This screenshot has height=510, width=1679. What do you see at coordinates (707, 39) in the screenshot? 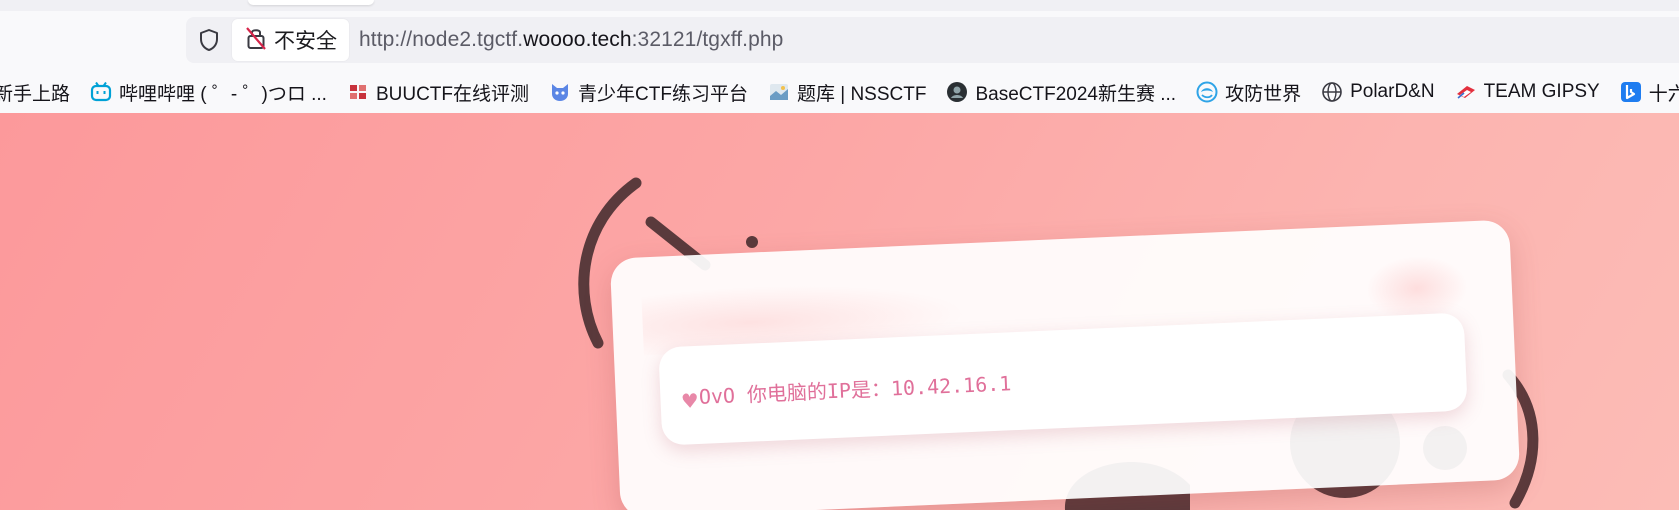
I see `url-suffix: :32121/tgxff.php` at bounding box center [707, 39].